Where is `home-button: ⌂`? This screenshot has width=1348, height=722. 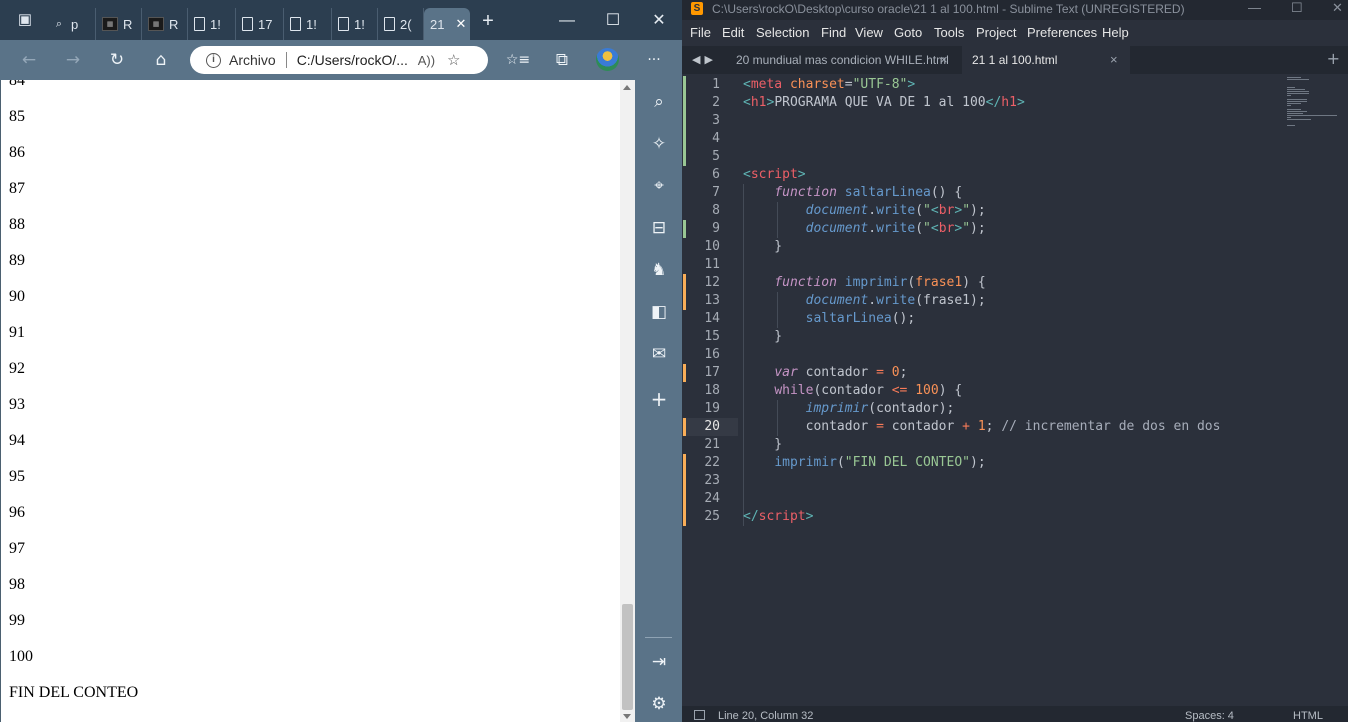 home-button: ⌂ is located at coordinates (161, 60).